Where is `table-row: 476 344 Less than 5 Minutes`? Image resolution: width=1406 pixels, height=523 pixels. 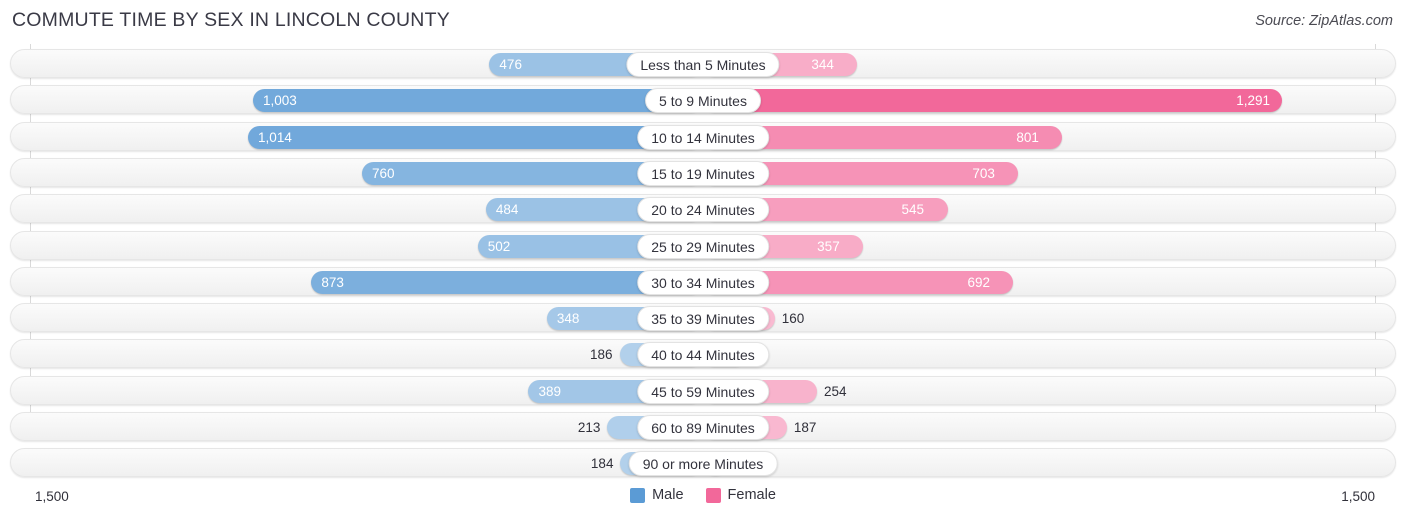
table-row: 476 344 Less than 5 Minutes is located at coordinates (703, 63).